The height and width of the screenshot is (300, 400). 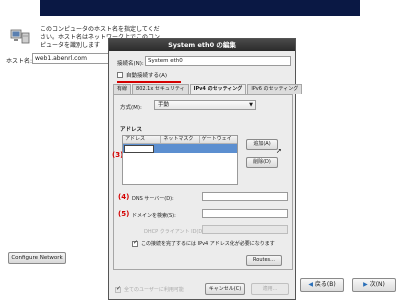 I want to click on column-header-netmask: ネットマスク, so click(x=180, y=139).